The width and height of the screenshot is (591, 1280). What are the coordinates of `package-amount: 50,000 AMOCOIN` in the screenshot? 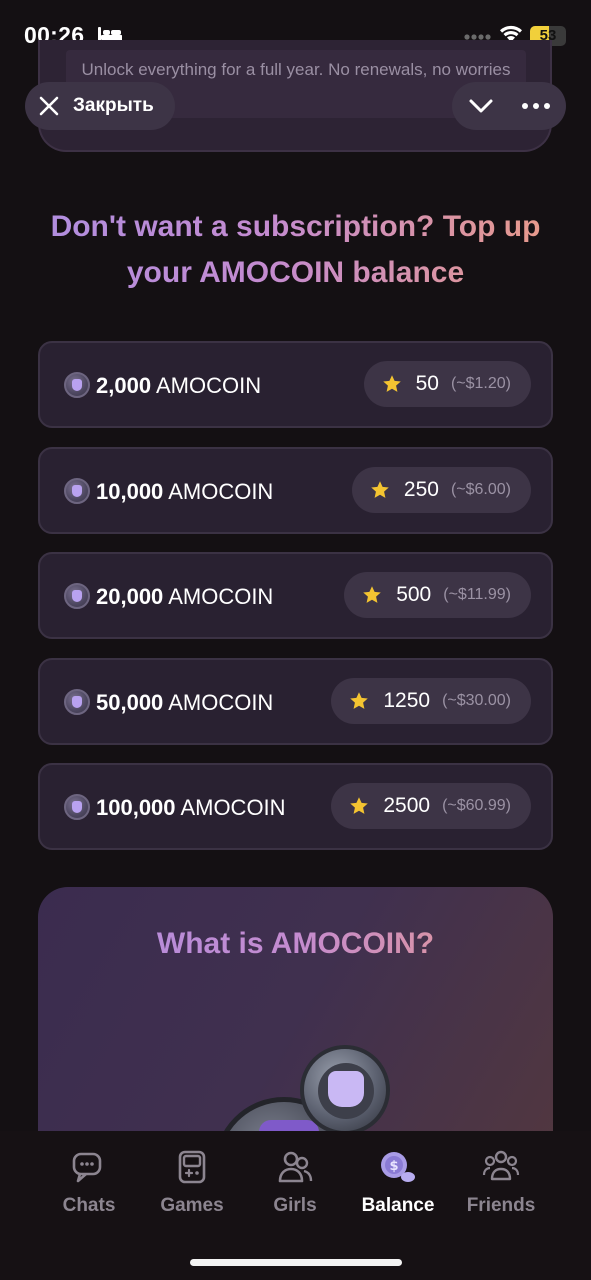 It's located at (184, 703).